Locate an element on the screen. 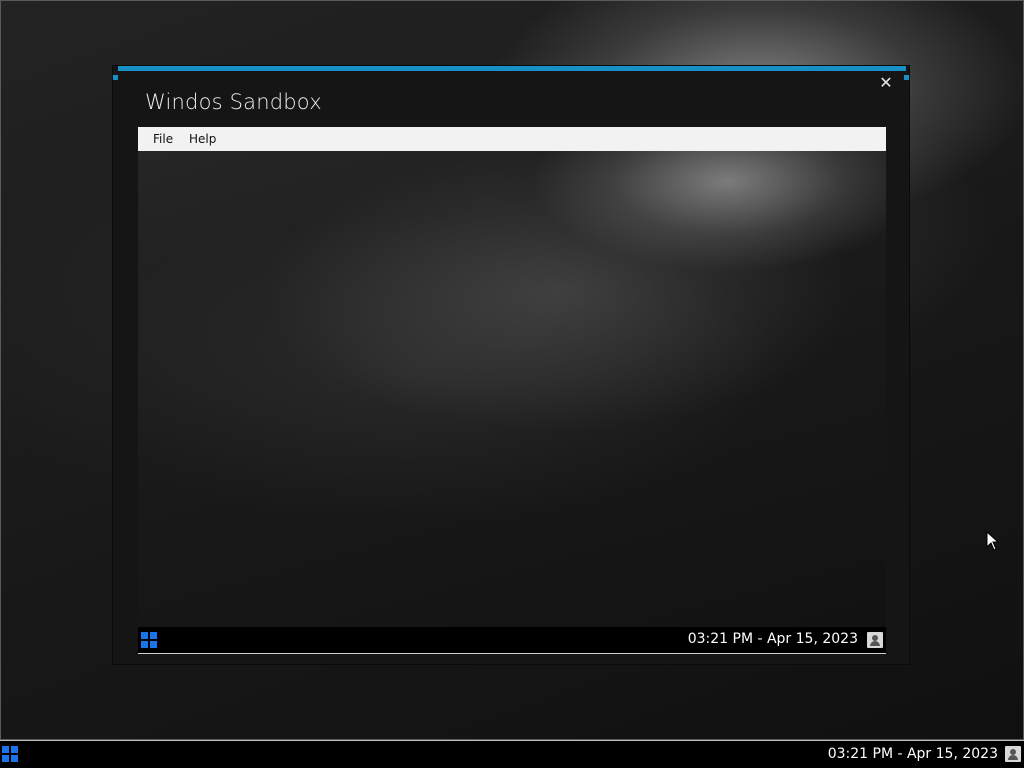 This screenshot has height=768, width=1024. window-accent-bar is located at coordinates (512, 68).